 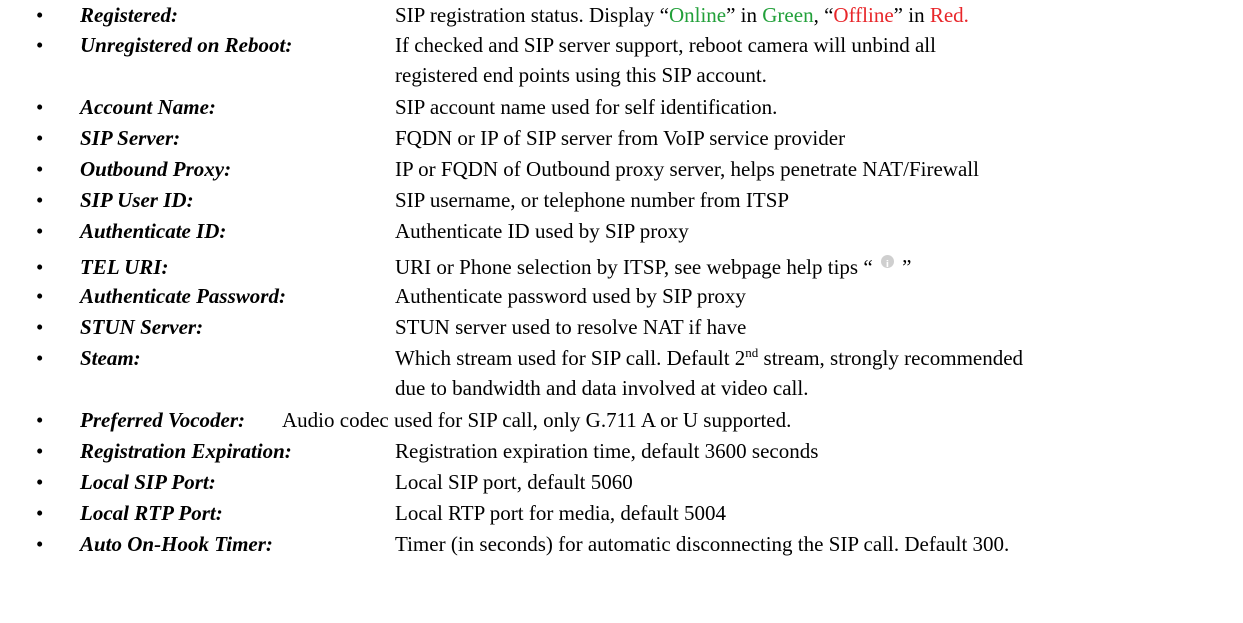 What do you see at coordinates (151, 513) in the screenshot?
I see `term-label: Local RTP Port:` at bounding box center [151, 513].